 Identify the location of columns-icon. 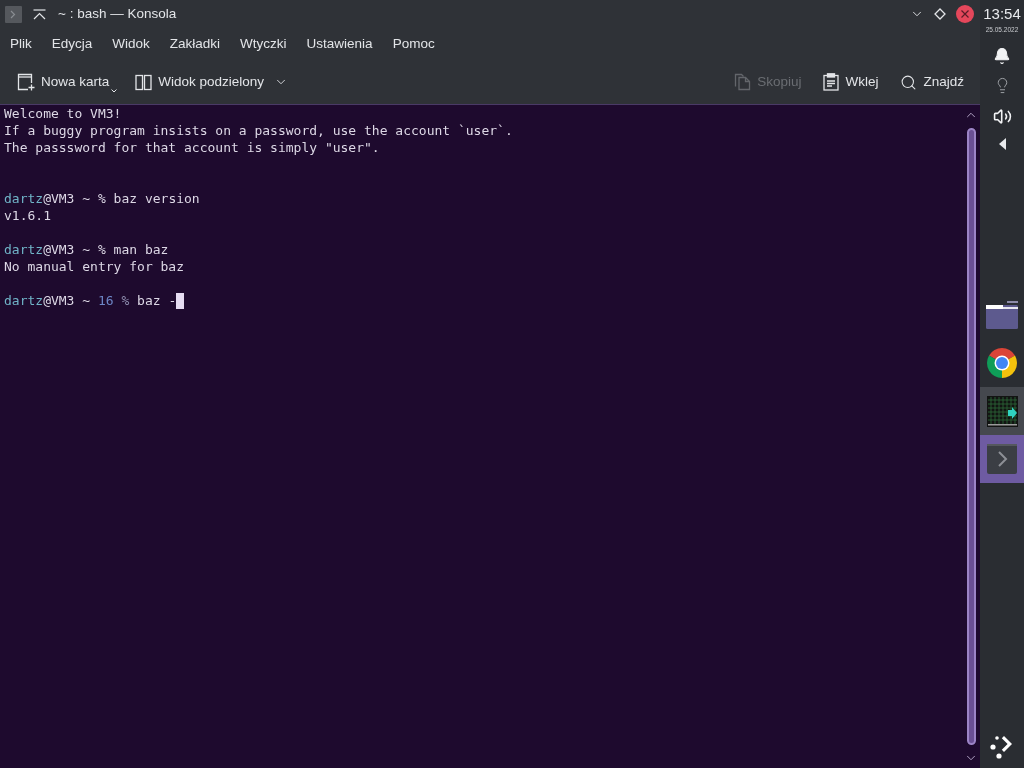
(144, 82).